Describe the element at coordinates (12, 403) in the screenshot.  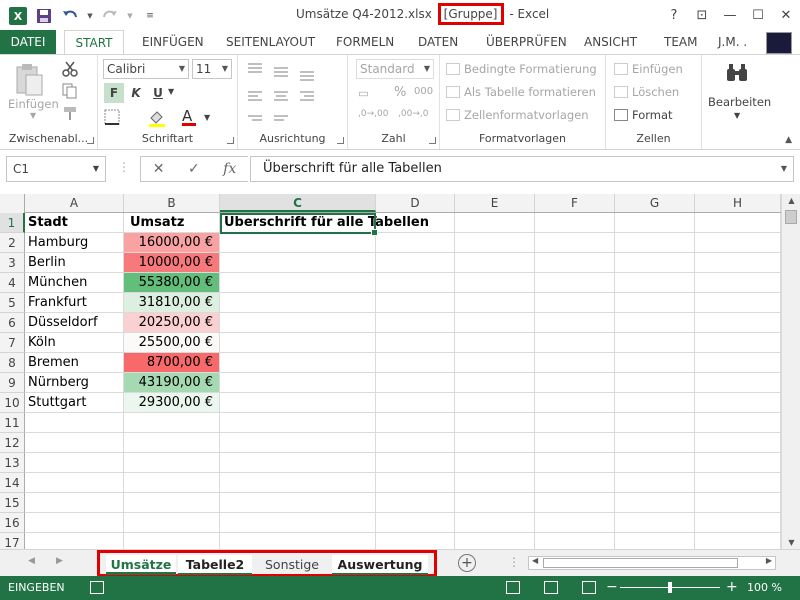
I see `row-header-10: 10` at that location.